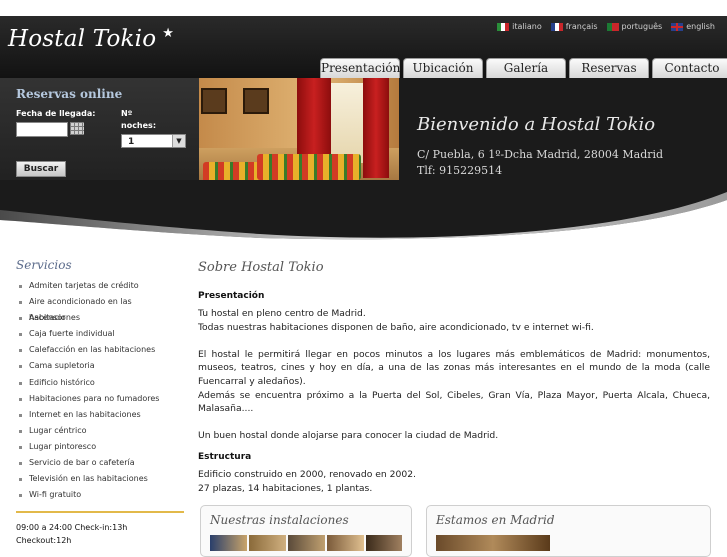  I want to click on structure-heading: Estructura, so click(225, 456).